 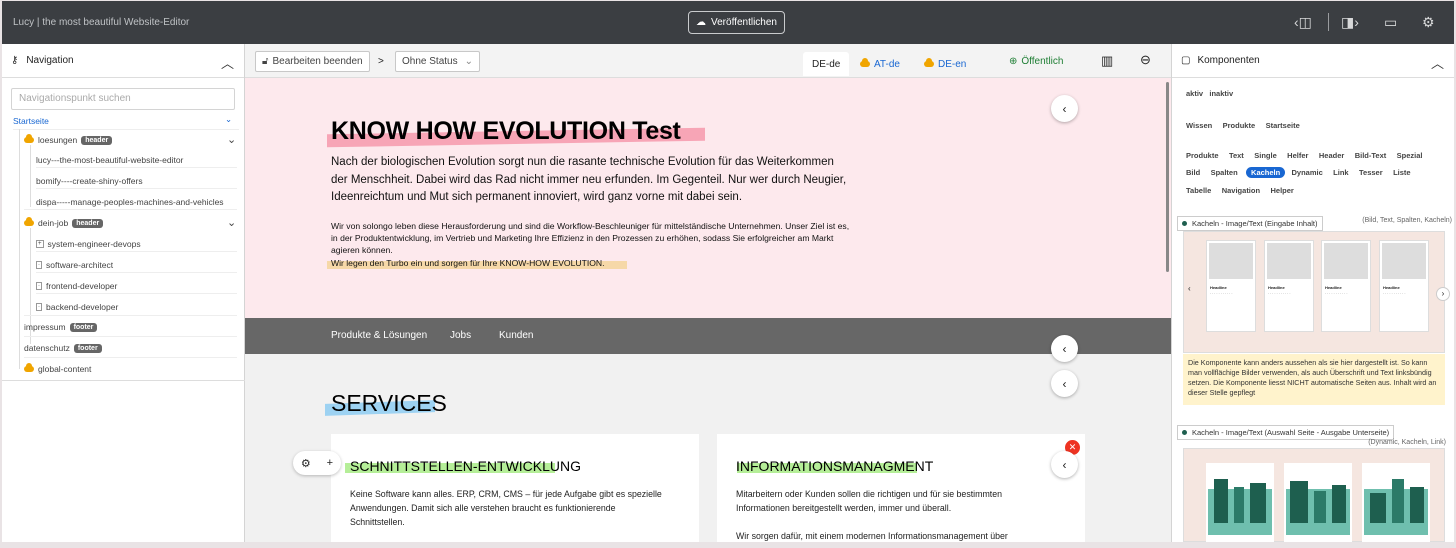 What do you see at coordinates (1289, 286) in the screenshot?
I see `preview-tile: Headline · · · · · · · · · · ·` at bounding box center [1289, 286].